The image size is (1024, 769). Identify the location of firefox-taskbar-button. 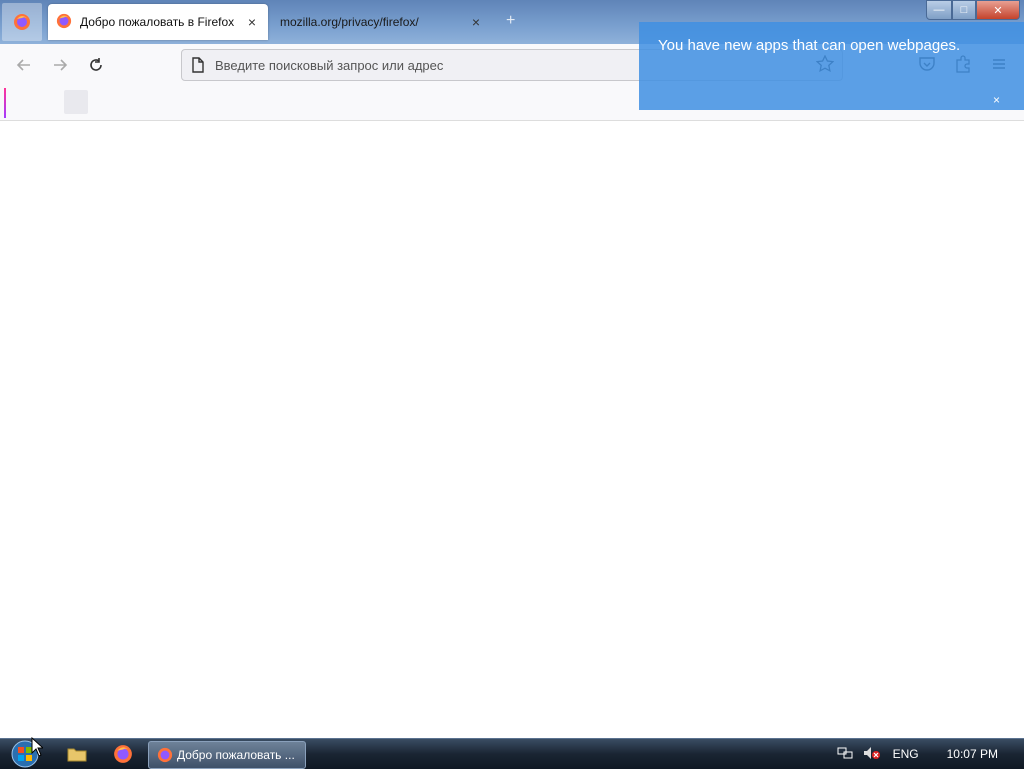
(123, 754).